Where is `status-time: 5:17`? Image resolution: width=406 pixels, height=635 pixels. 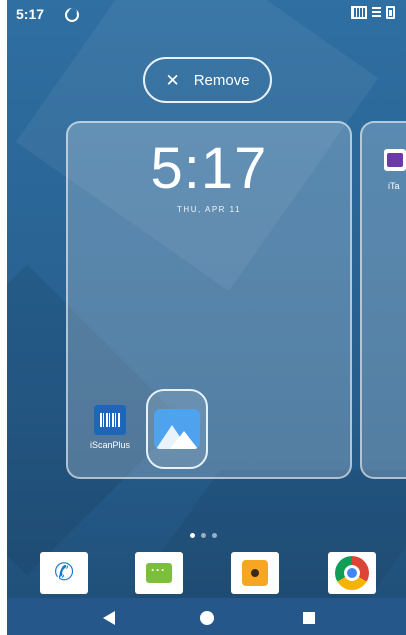 status-time: 5:17 is located at coordinates (30, 14).